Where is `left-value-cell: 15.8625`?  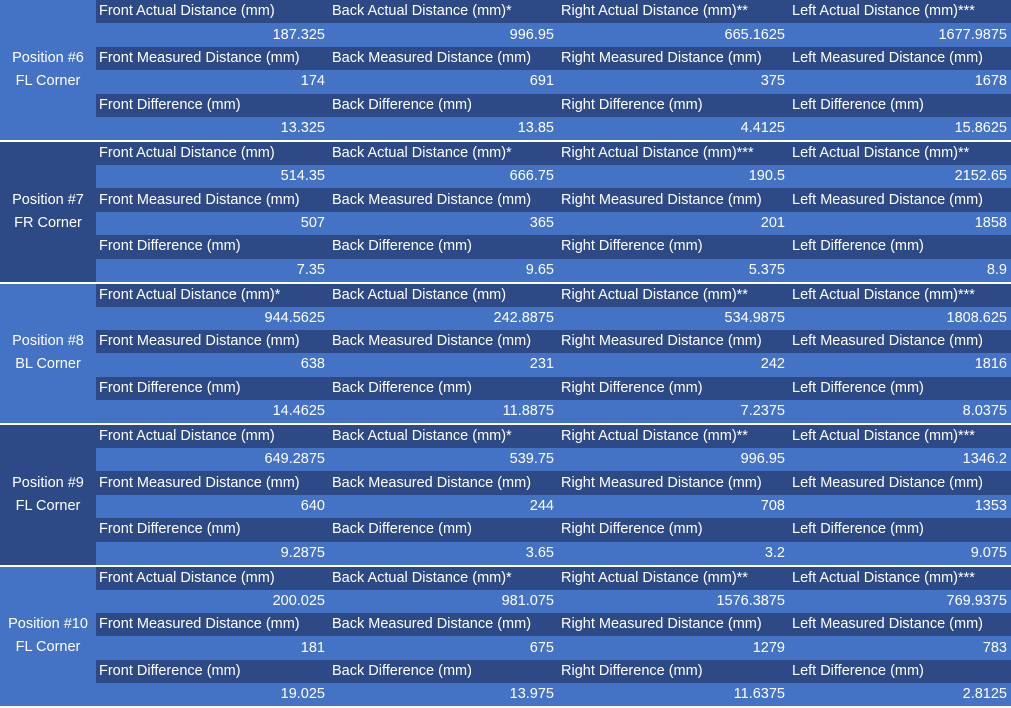 left-value-cell: 15.8625 is located at coordinates (900, 129).